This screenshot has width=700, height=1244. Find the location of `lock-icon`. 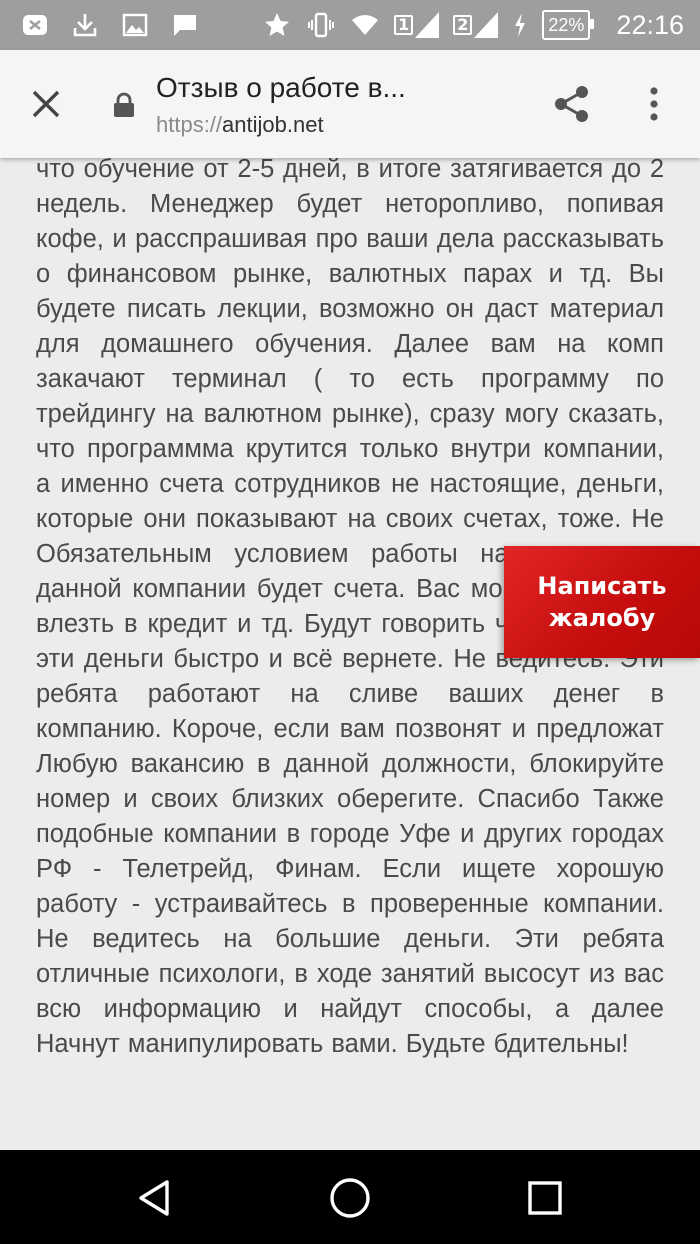

lock-icon is located at coordinates (124, 105).